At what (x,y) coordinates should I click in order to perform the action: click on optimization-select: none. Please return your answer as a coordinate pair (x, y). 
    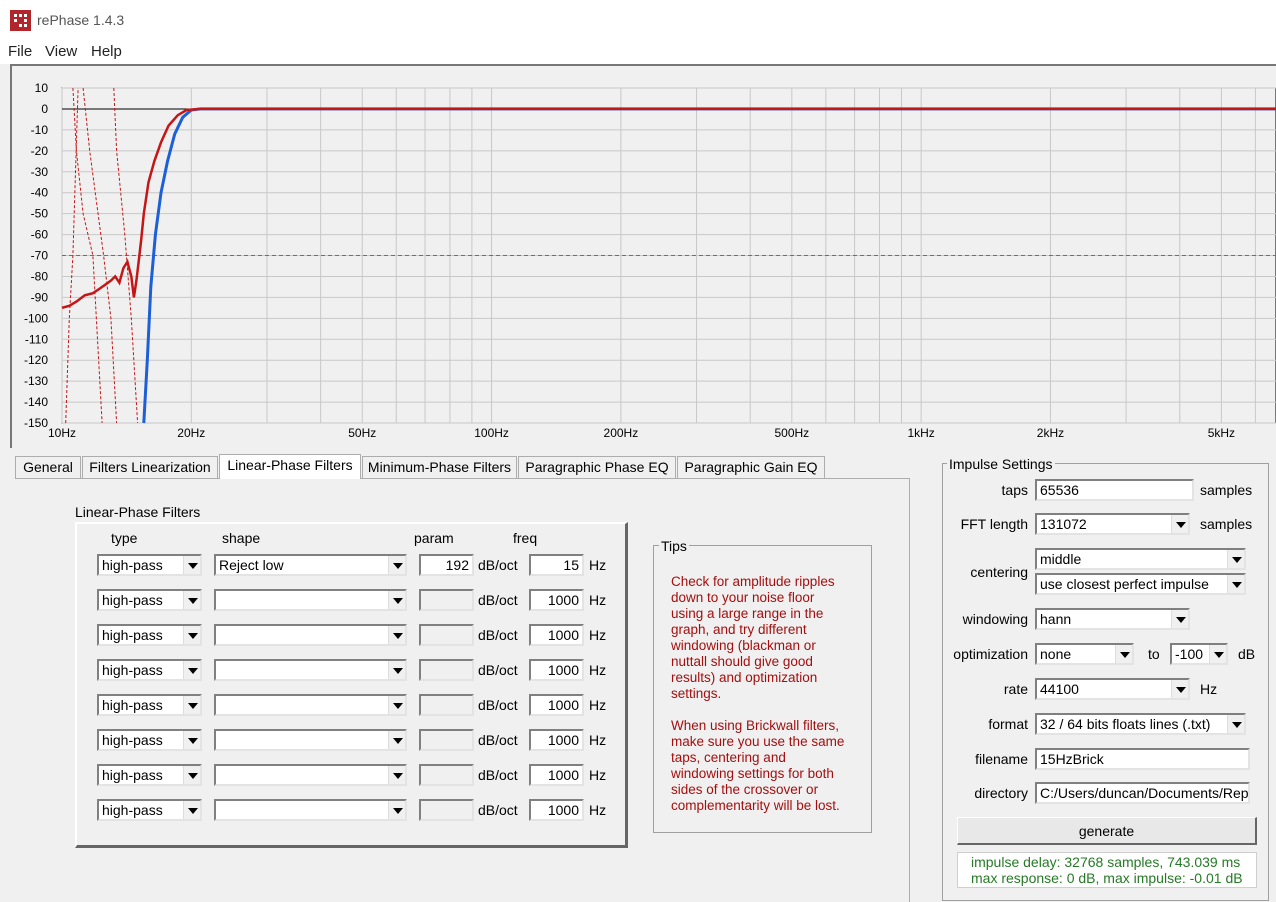
    Looking at the image, I should click on (1084, 654).